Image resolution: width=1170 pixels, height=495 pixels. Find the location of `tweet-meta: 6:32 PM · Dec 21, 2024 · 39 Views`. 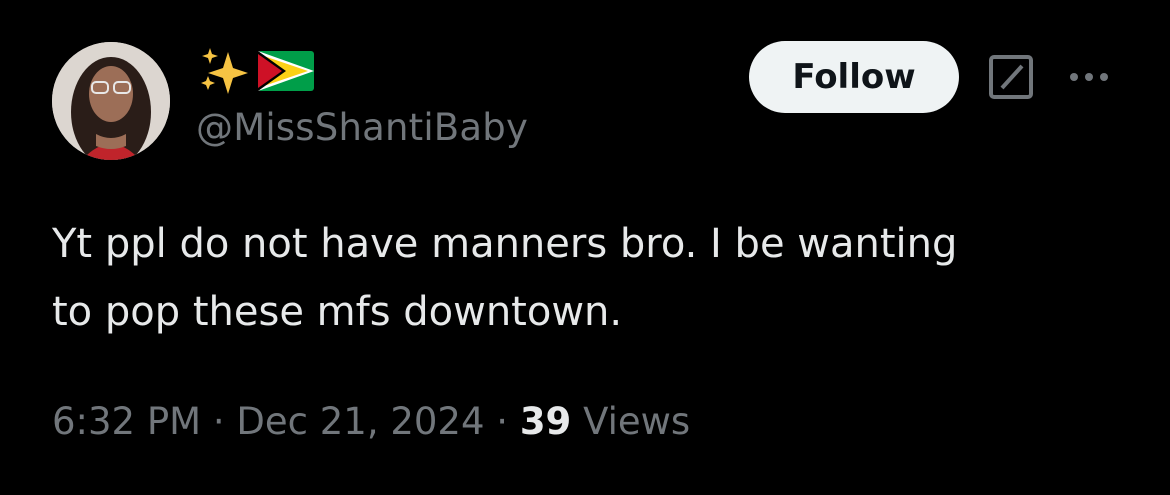

tweet-meta: 6:32 PM · Dec 21, 2024 · 39 Views is located at coordinates (371, 421).